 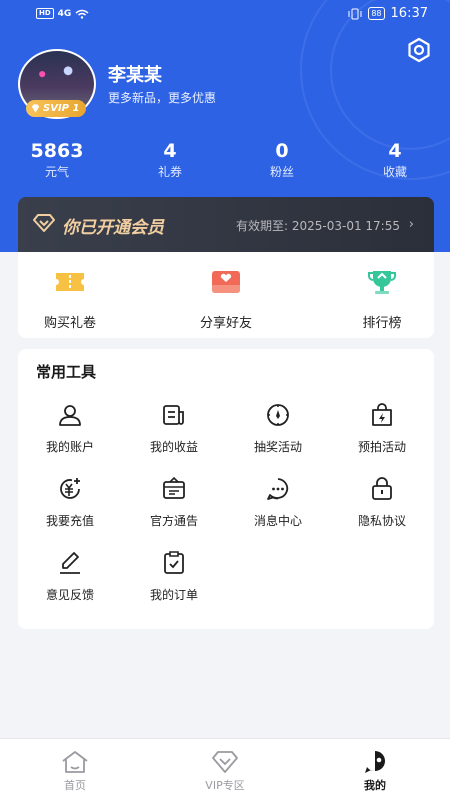 What do you see at coordinates (278, 428) in the screenshot?
I see `tool-lottery: 抽奖活动` at bounding box center [278, 428].